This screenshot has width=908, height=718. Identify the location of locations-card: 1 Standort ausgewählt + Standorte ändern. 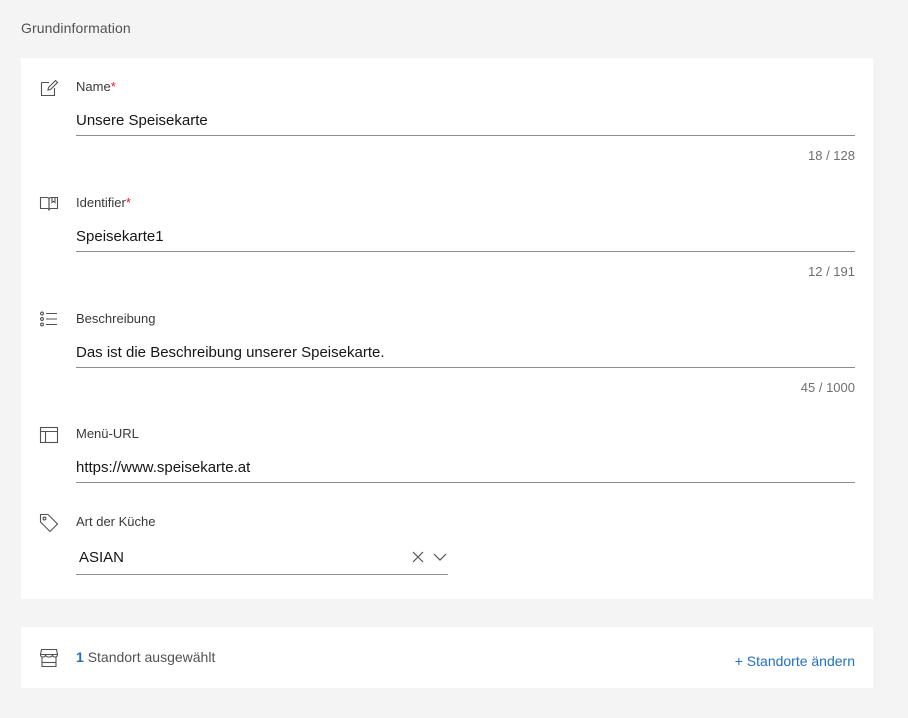
(447, 657).